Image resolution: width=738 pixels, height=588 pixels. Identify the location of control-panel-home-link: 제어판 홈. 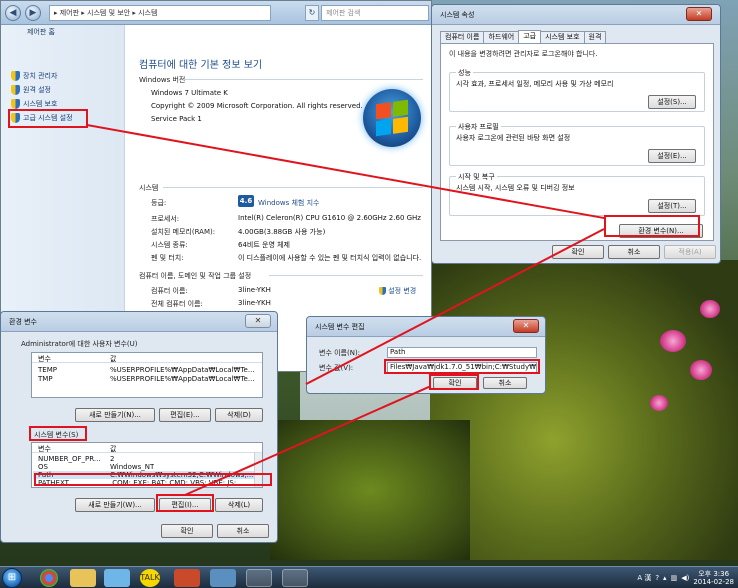
(41, 32).